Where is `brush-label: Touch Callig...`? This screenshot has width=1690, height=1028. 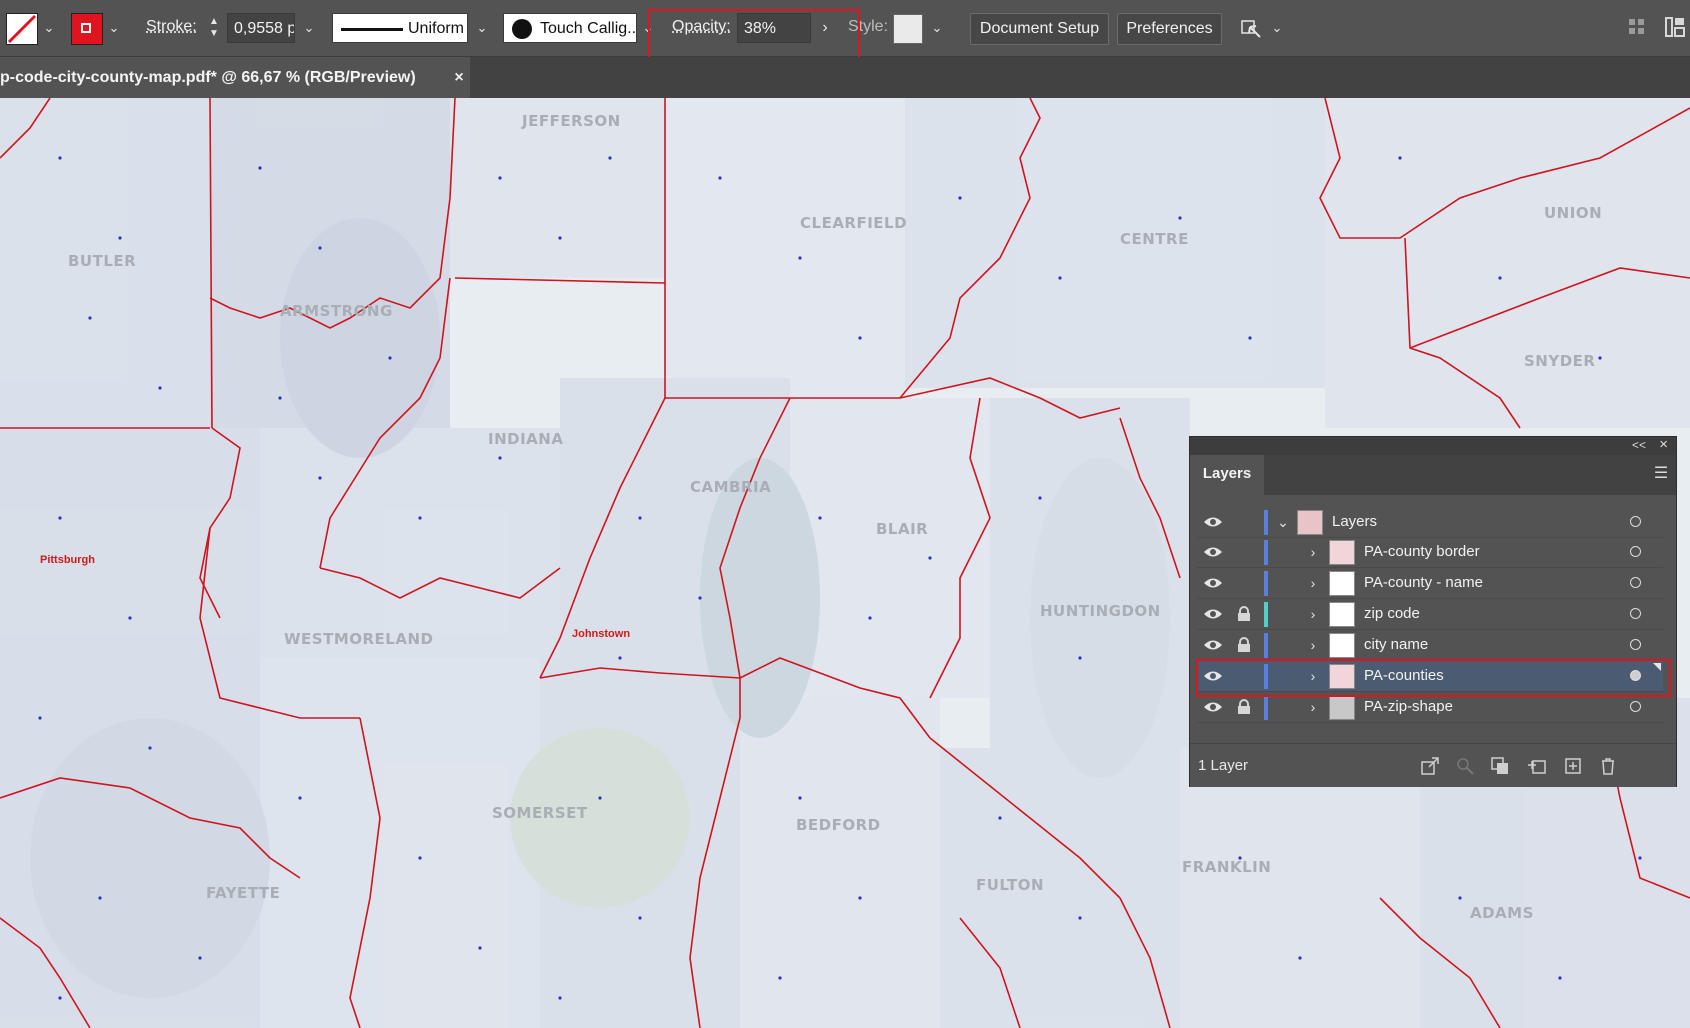 brush-label: Touch Callig... is located at coordinates (588, 28).